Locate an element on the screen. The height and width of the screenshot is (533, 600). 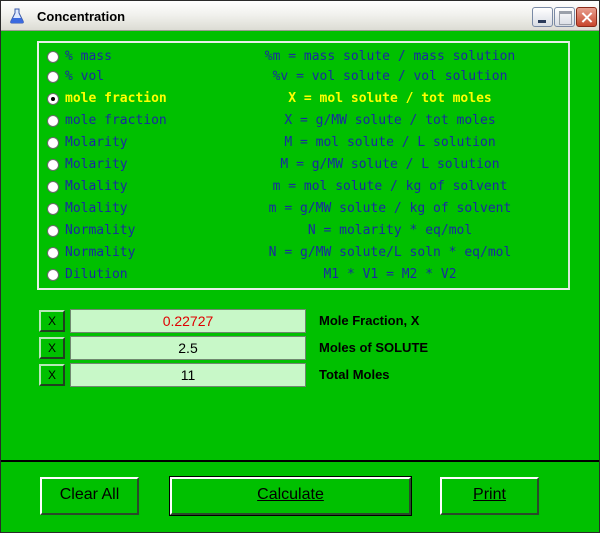
option-dilution: Dilution M1 * V1 = M2 * V2 is located at coordinates (303, 275).